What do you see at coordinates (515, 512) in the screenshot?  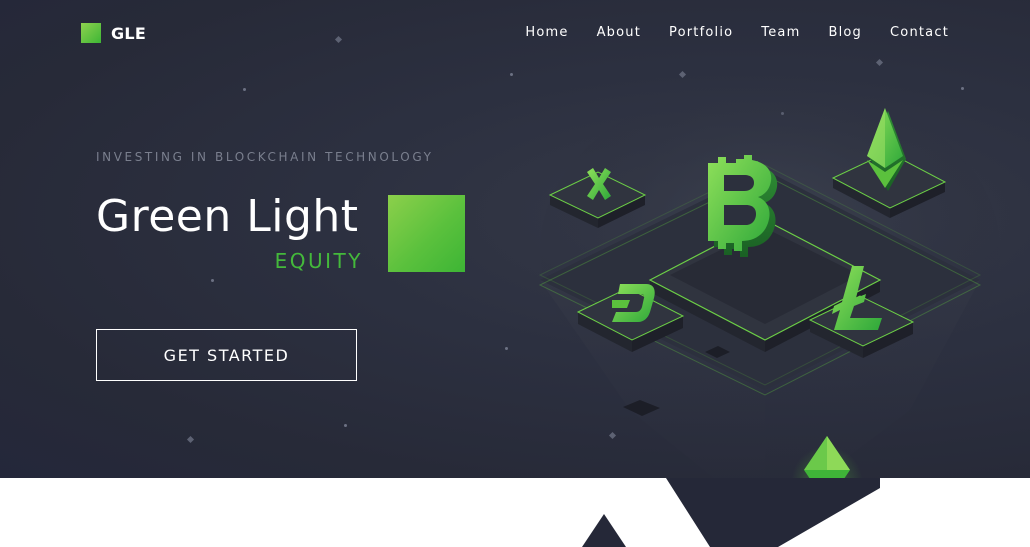 I see `bottom-decorative-shapes` at bounding box center [515, 512].